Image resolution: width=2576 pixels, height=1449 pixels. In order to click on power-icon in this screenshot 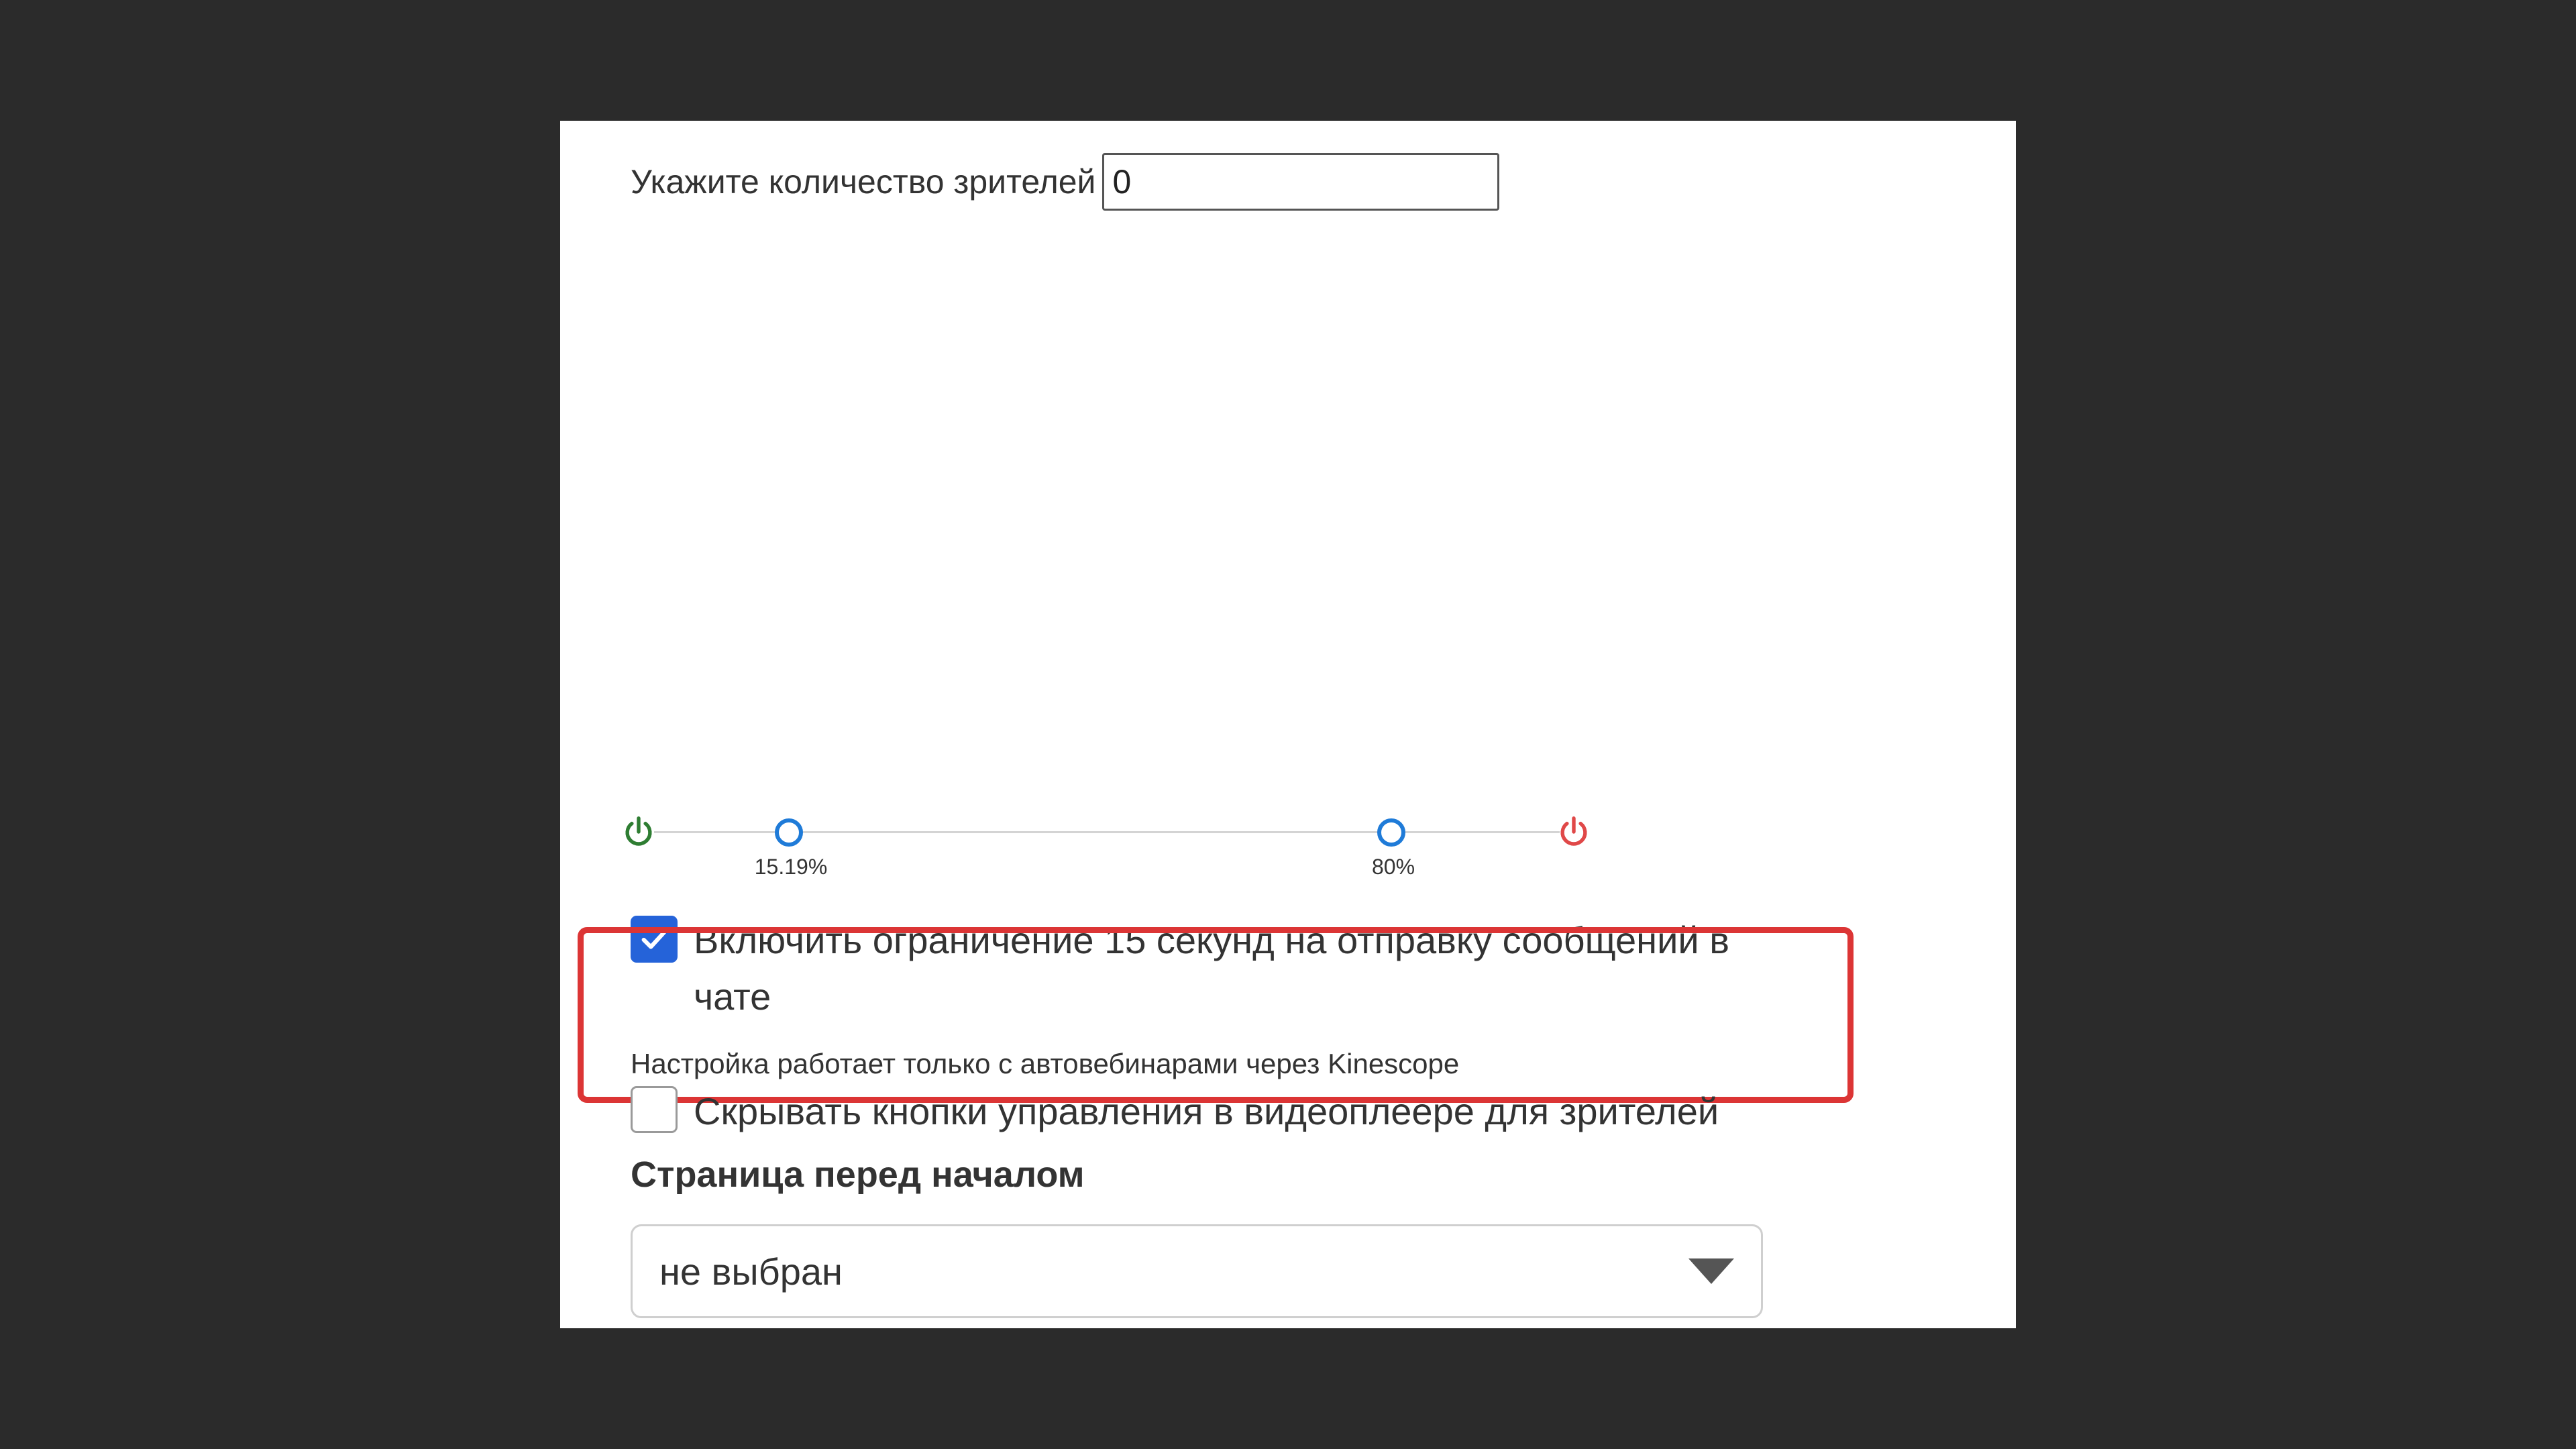, I will do `click(639, 832)`.